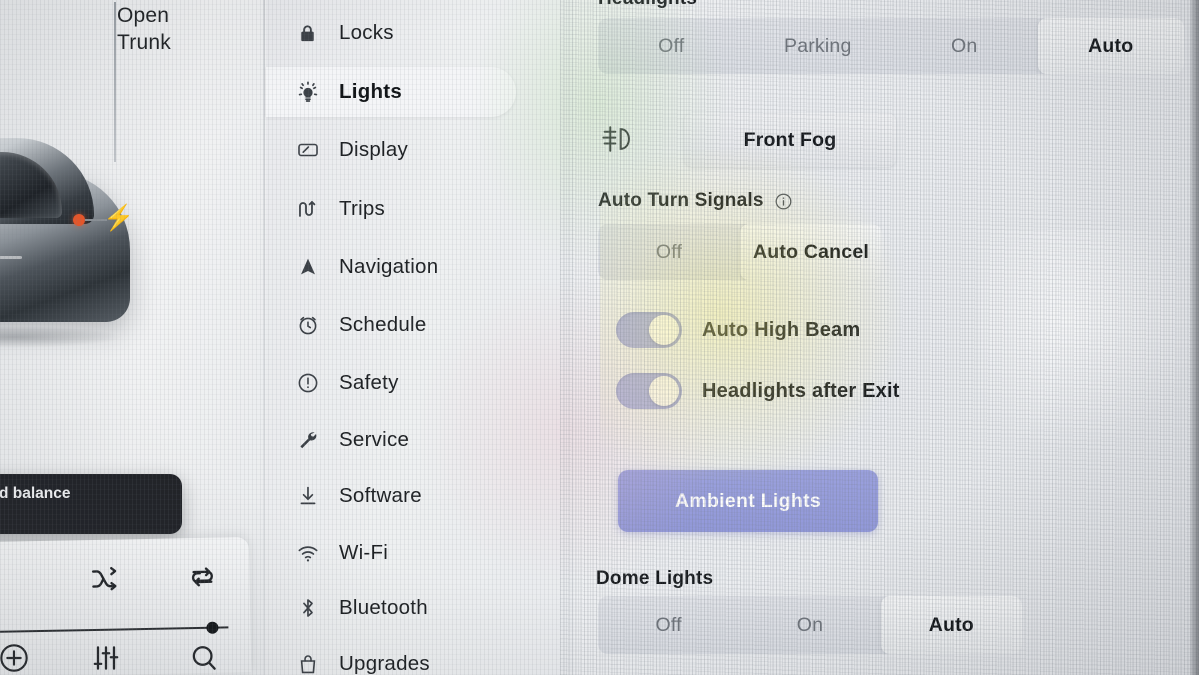  Describe the element at coordinates (391, 553) in the screenshot. I see `sidebar-item-wifi: Wi-Fi` at that location.